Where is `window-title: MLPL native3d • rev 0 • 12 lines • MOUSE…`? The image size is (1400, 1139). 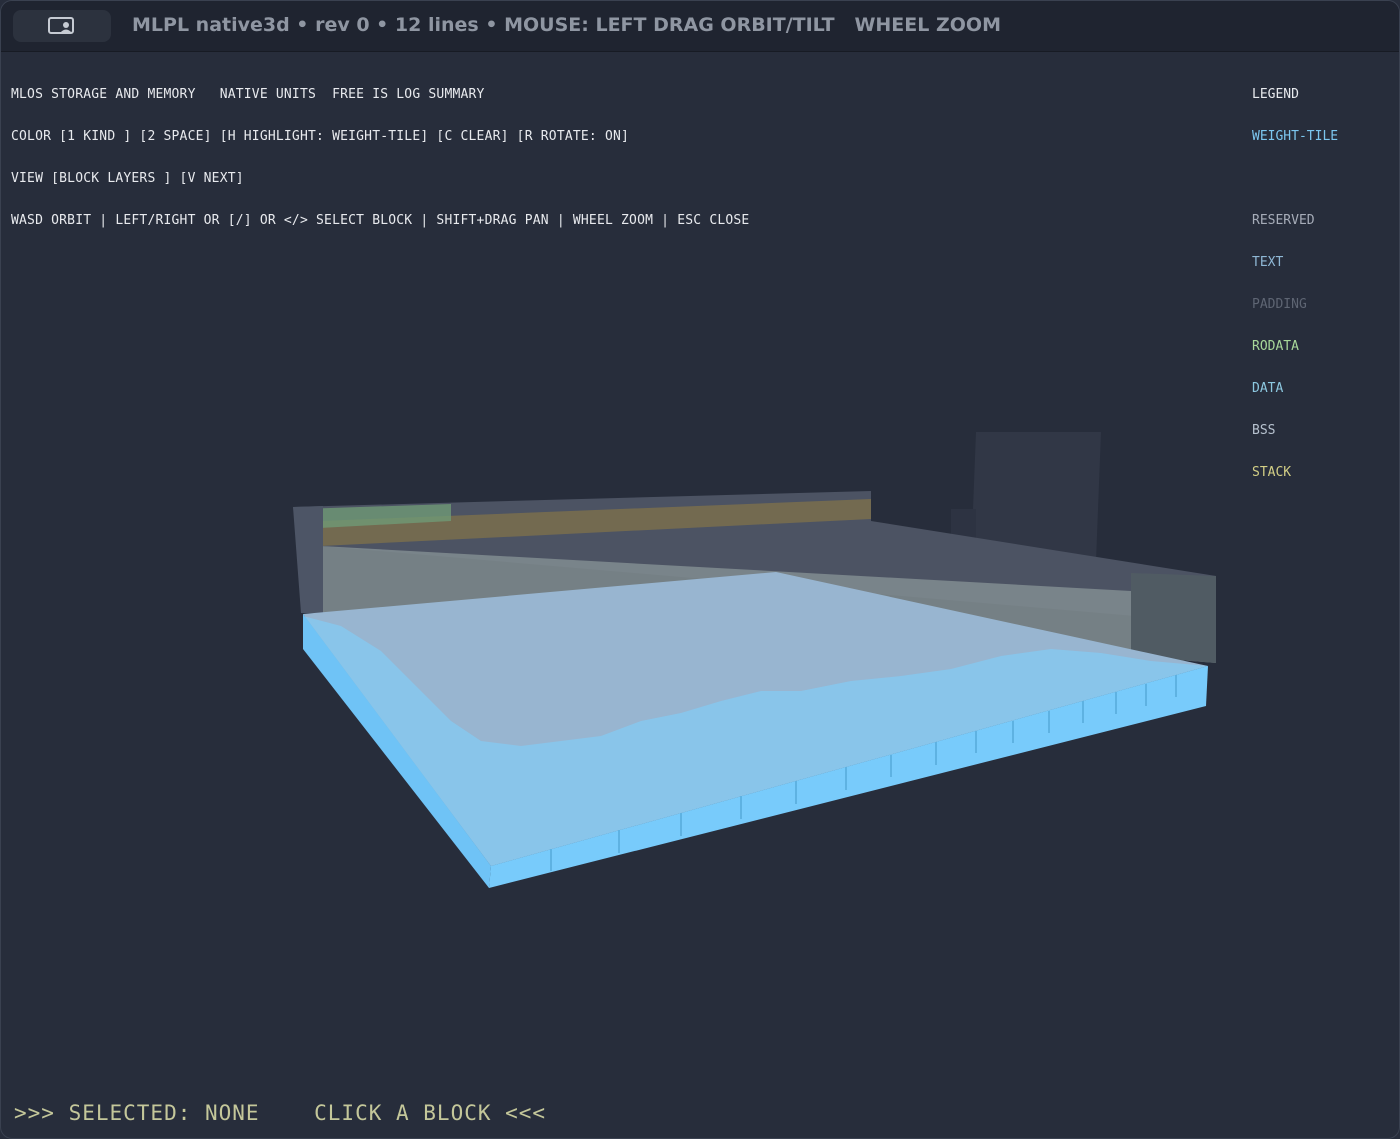 window-title: MLPL native3d • rev 0 • 12 lines • MOUSE… is located at coordinates (566, 25).